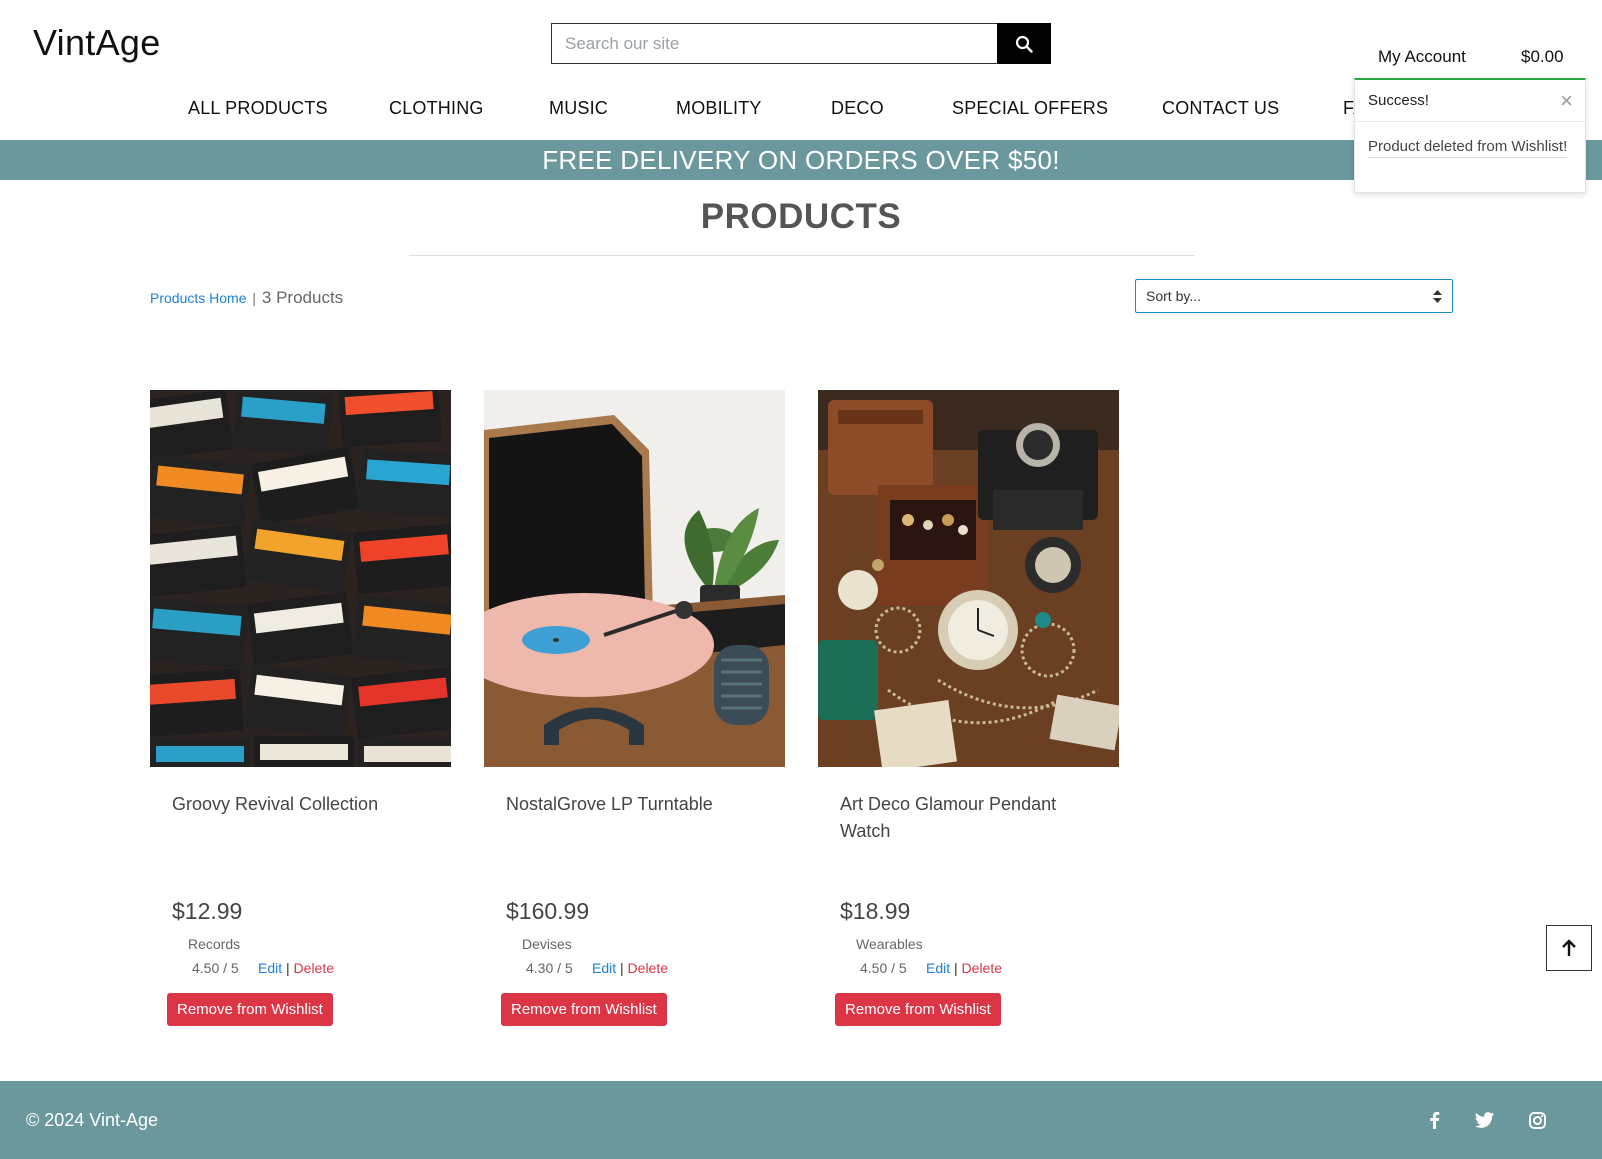 The image size is (1602, 1159). Describe the element at coordinates (801, 1120) in the screenshot. I see `site-footer: © 2024 Vint-Age` at that location.